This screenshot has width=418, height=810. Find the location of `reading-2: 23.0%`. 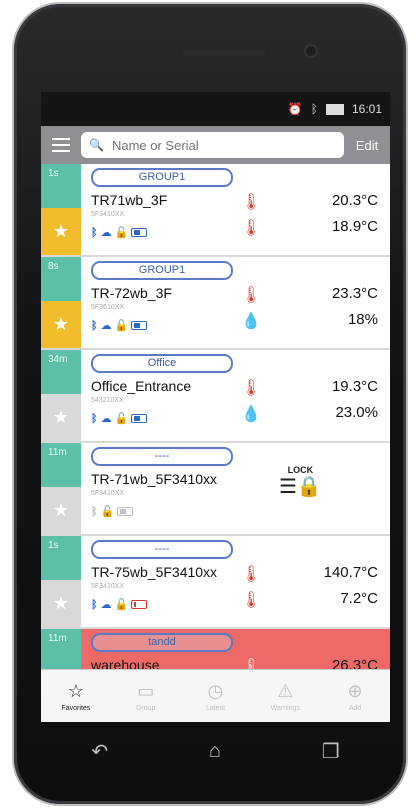

reading-2: 23.0% is located at coordinates (356, 412).